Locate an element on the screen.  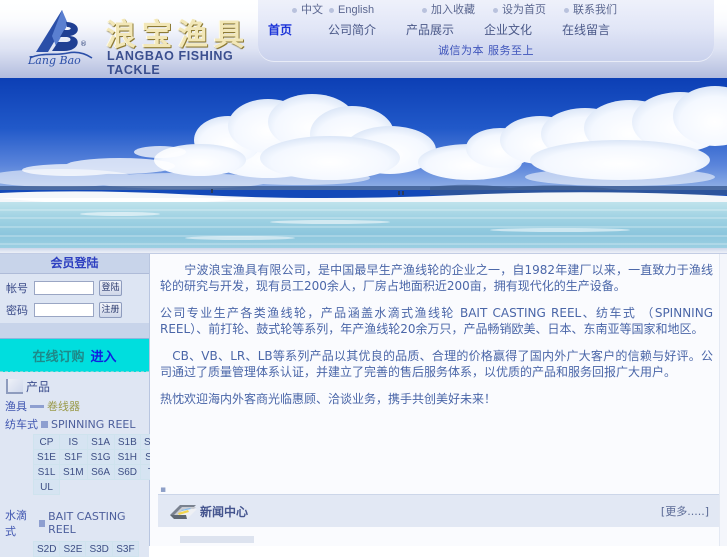
register-button: 注册 is located at coordinates (110, 310).